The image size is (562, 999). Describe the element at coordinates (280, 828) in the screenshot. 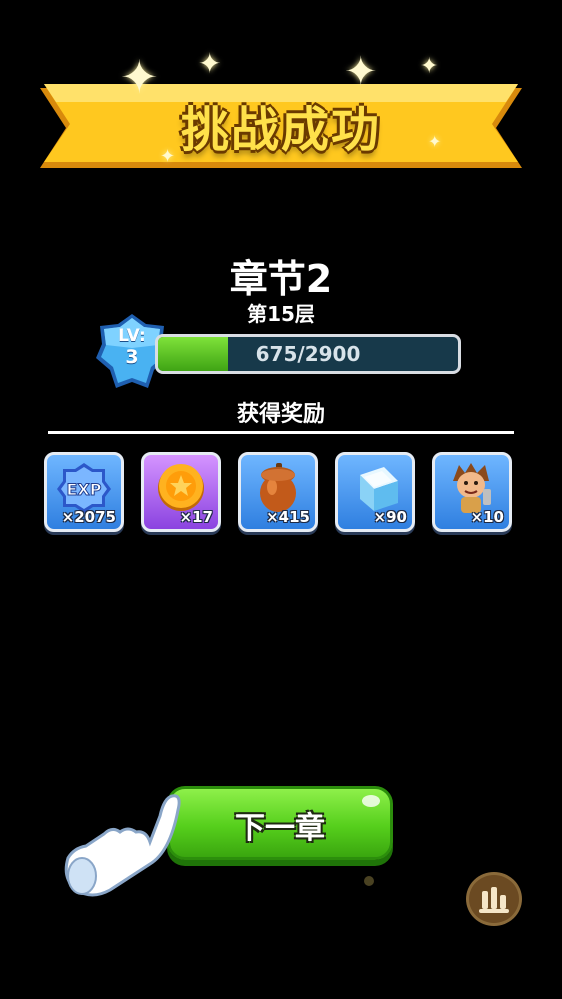

I see `next-chapter-label: 下一章` at that location.